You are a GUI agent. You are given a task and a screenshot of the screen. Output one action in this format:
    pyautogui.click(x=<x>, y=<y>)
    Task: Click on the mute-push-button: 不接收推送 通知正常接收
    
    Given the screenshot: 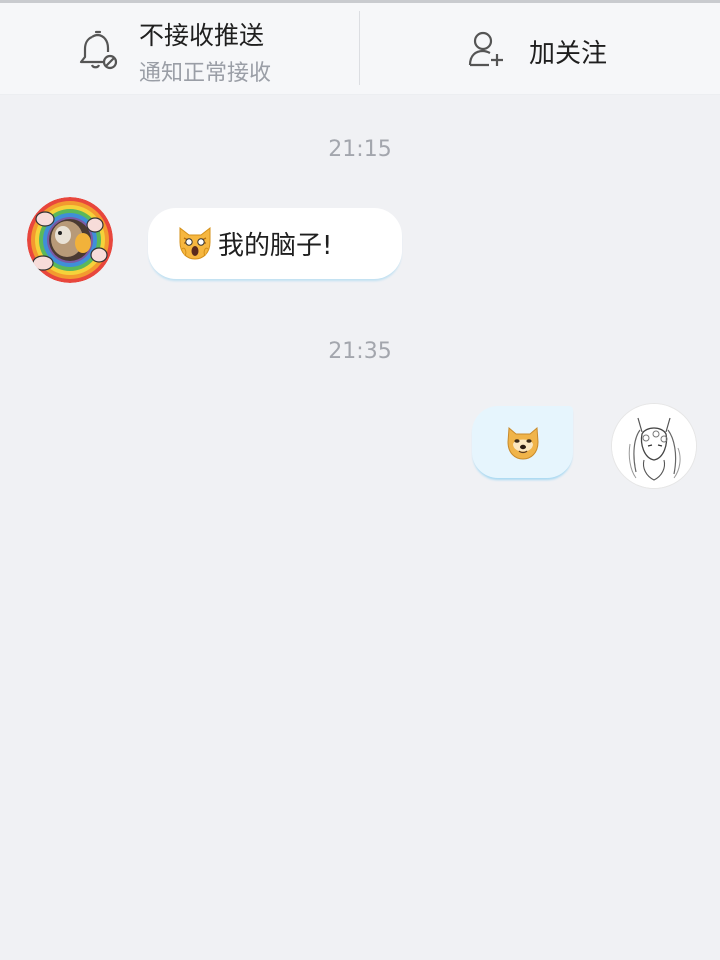 What is the action you would take?
    pyautogui.click(x=180, y=49)
    